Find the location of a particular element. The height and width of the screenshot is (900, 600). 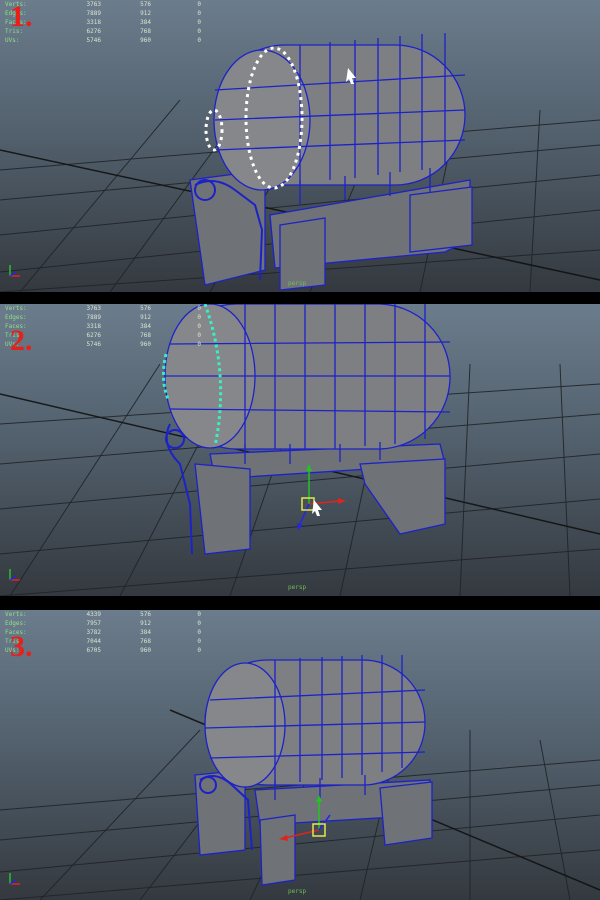

step-label: 2. is located at coordinates (21, 340).